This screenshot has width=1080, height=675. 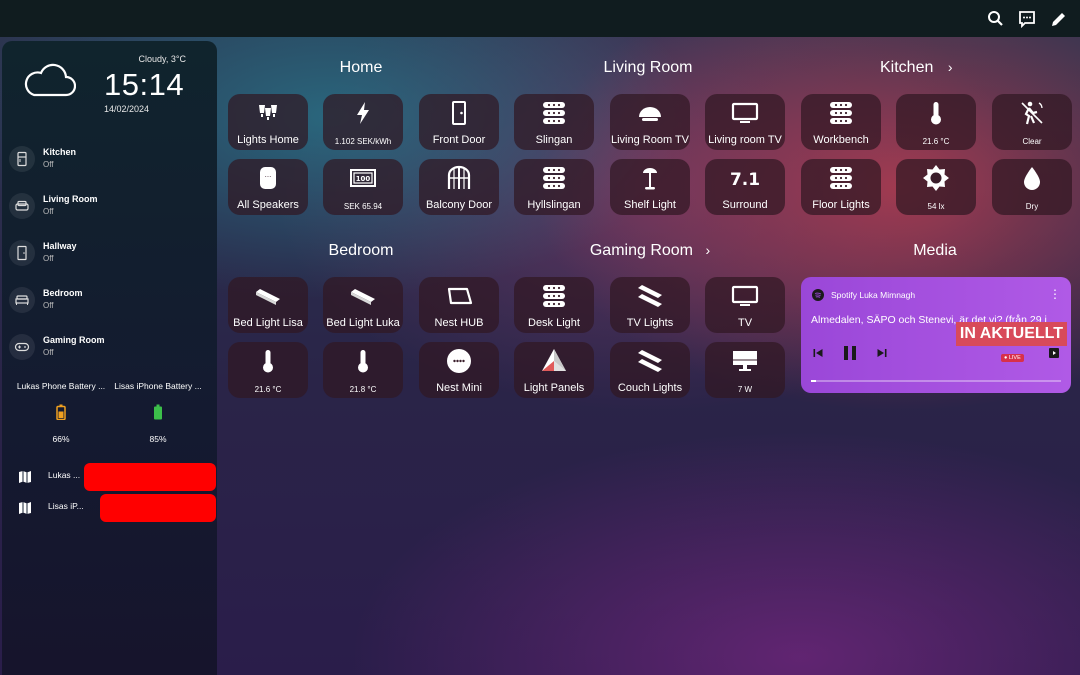 What do you see at coordinates (745, 178) in the screenshot?
I see `surround-icon: 7.1` at bounding box center [745, 178].